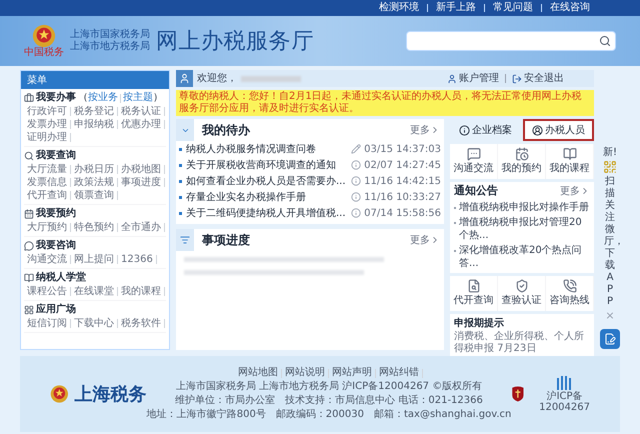 The height and width of the screenshot is (434, 640). I want to click on account-link: 账户管理, so click(479, 78).